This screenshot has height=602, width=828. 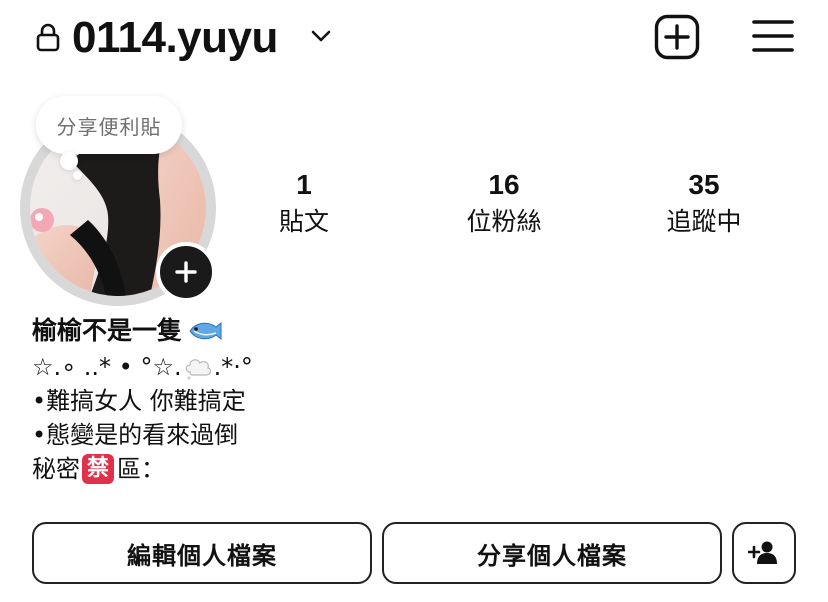 I want to click on bio-line-4-start: 秘密, so click(x=56, y=469).